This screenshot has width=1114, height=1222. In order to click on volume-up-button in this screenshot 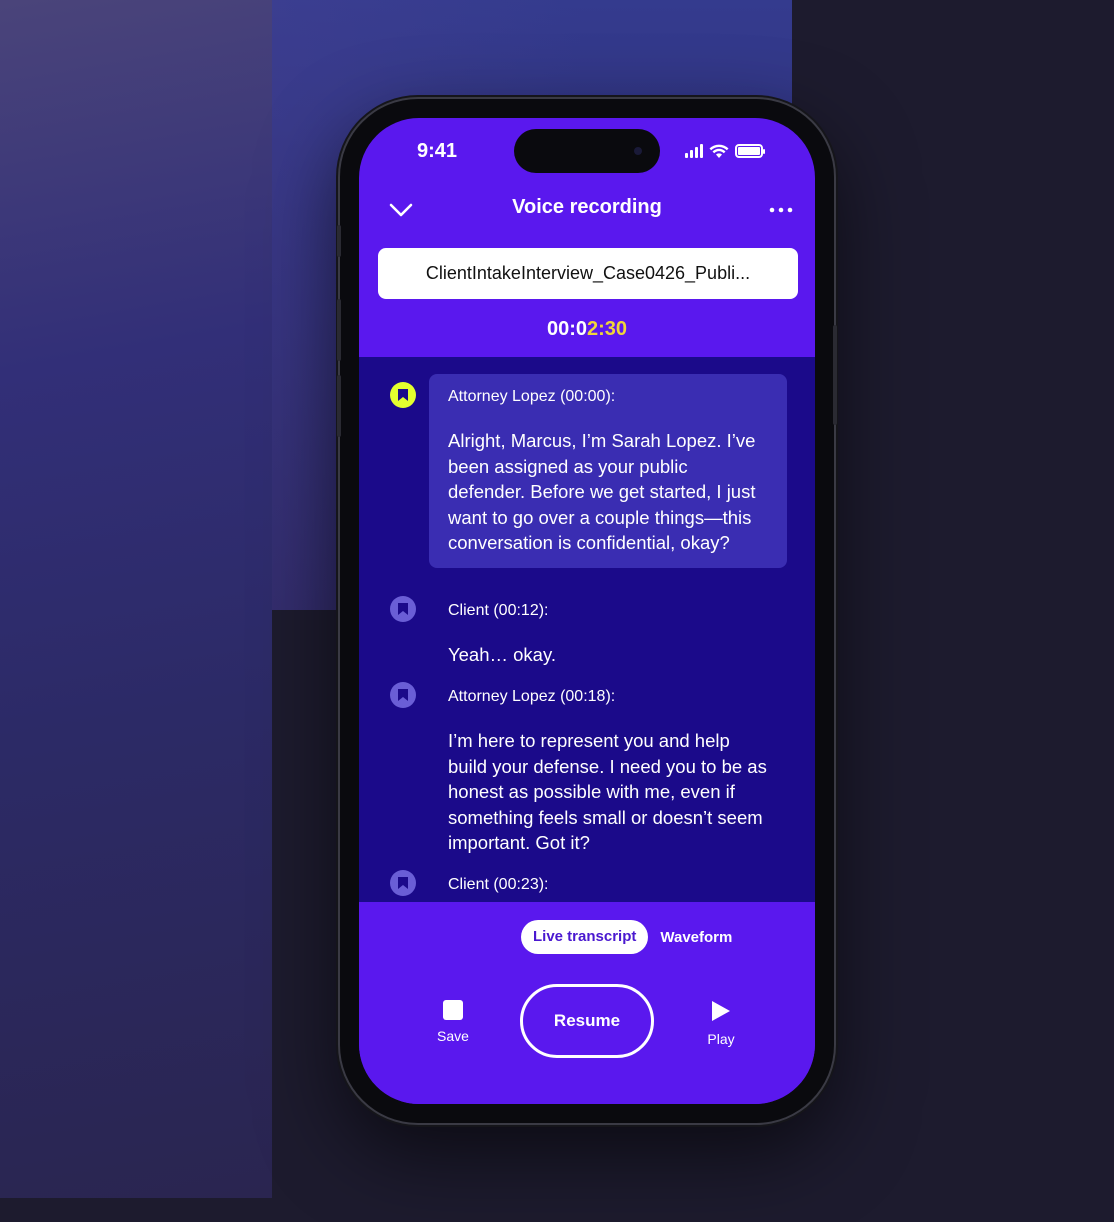, I will do `click(339, 330)`.